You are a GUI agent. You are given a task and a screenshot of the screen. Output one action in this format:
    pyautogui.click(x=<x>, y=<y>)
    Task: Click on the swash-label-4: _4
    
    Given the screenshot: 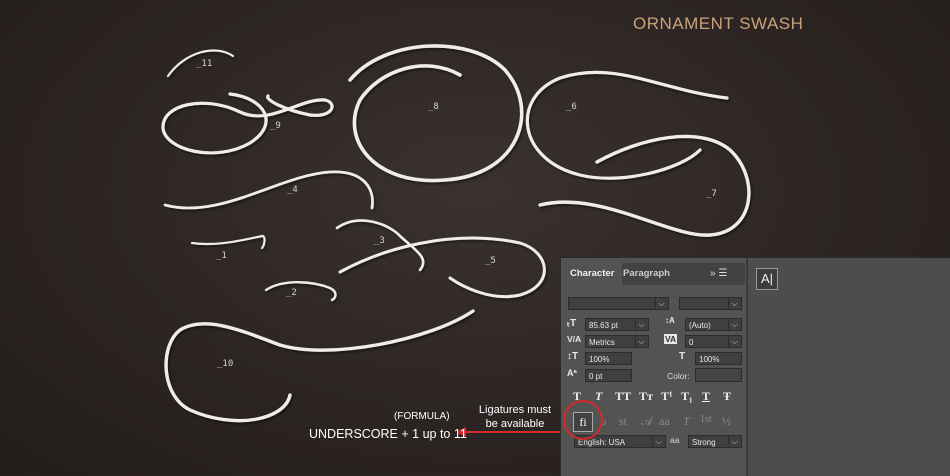 What is the action you would take?
    pyautogui.click(x=292, y=190)
    